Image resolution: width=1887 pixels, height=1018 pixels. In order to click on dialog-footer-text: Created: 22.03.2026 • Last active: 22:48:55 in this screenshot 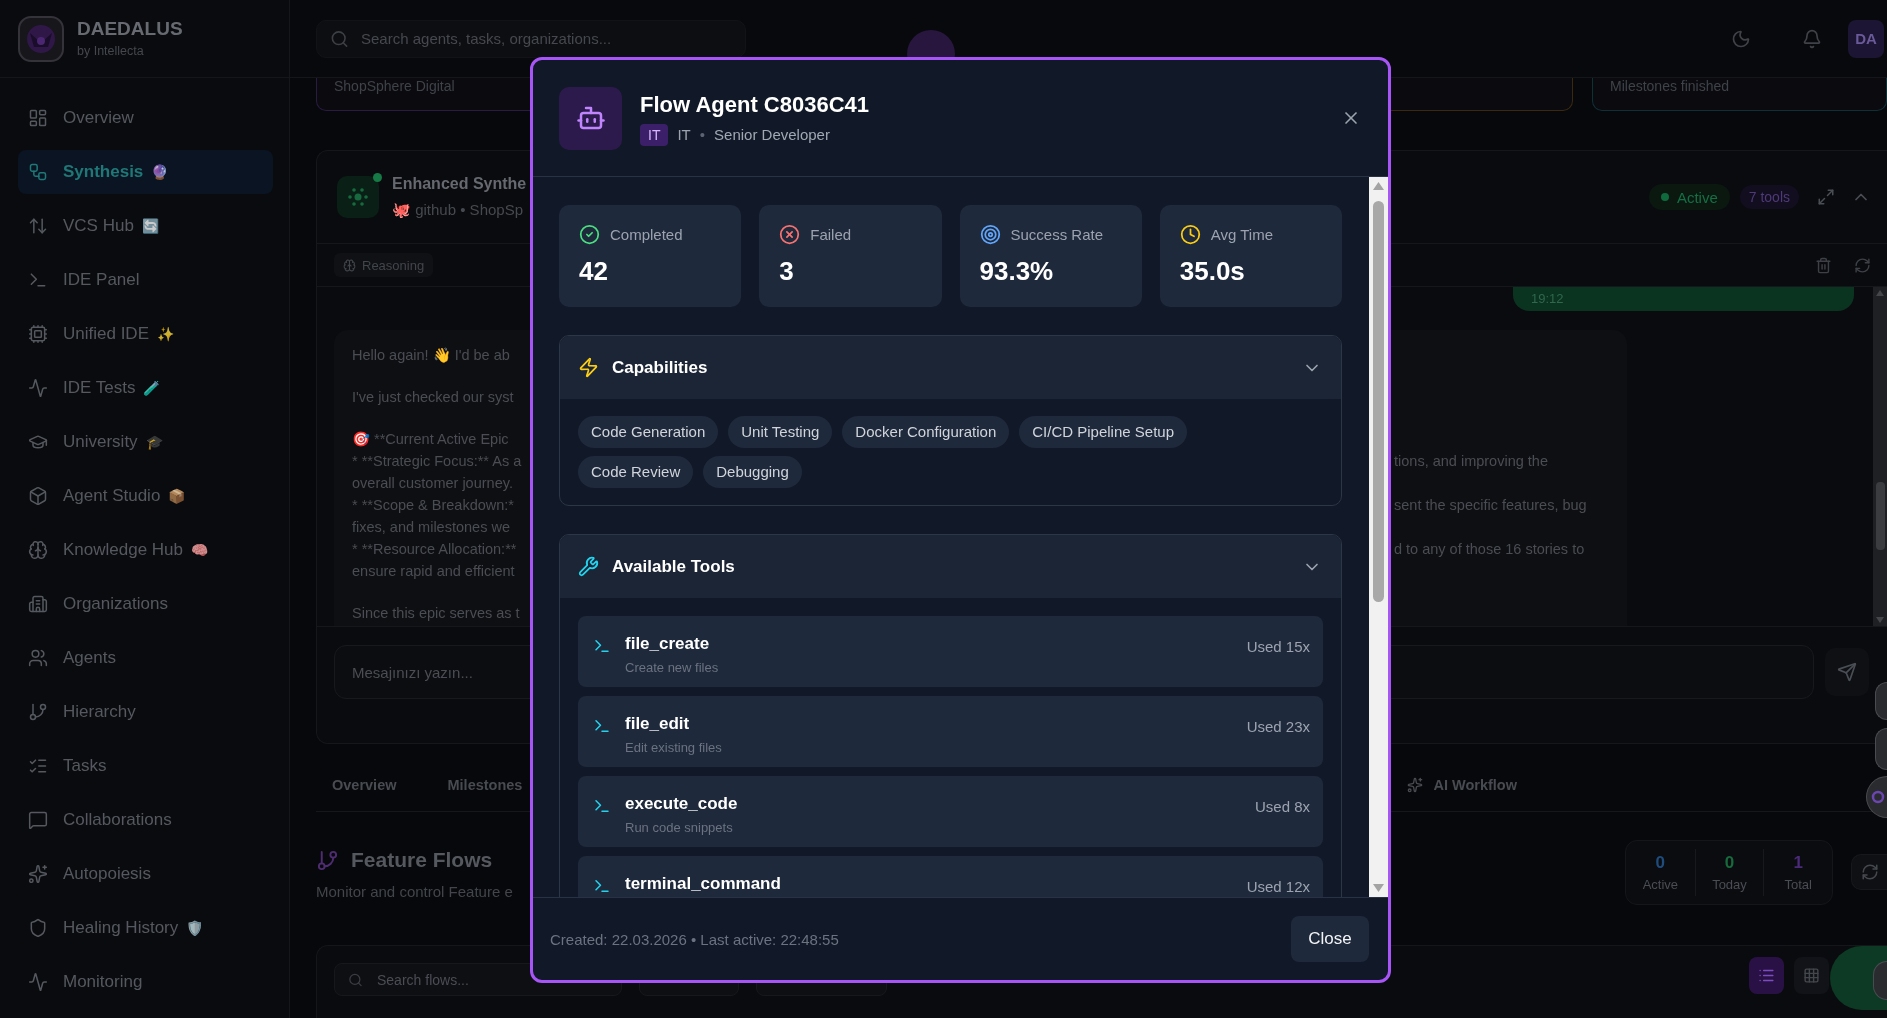, I will do `click(694, 939)`.